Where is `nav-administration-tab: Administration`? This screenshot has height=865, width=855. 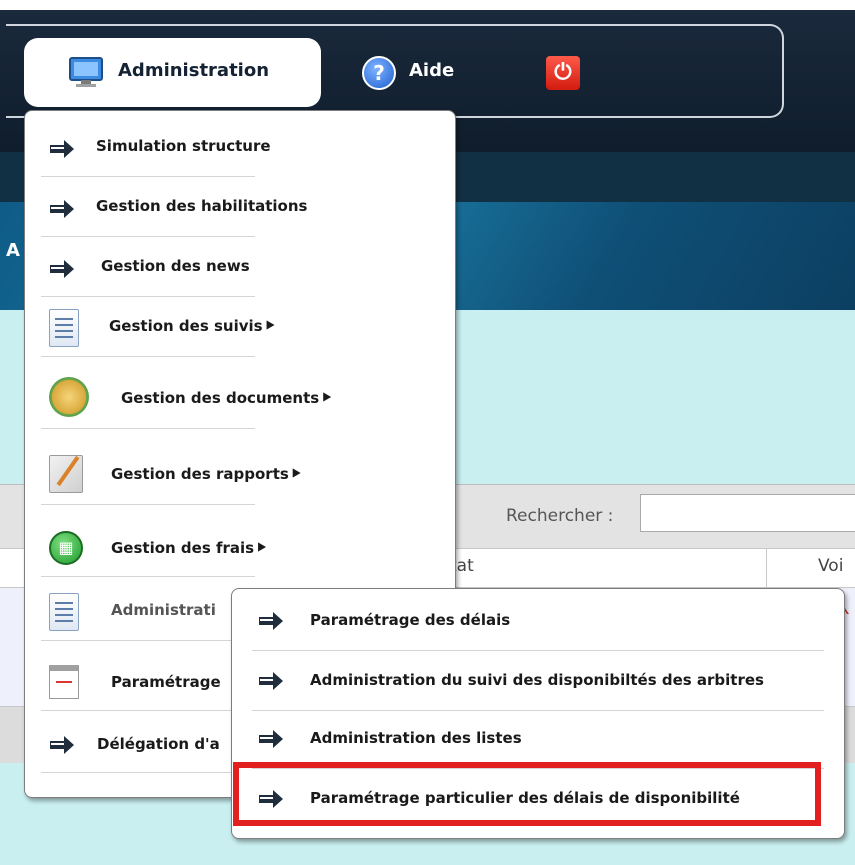
nav-administration-tab: Administration is located at coordinates (172, 72).